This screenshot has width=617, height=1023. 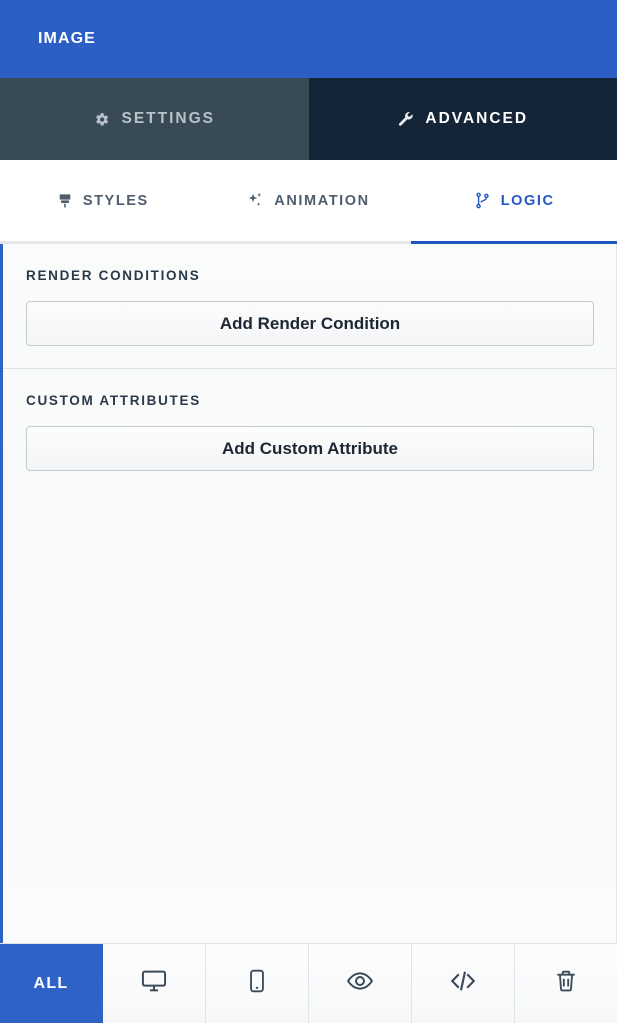 I want to click on sparkles-icon, so click(x=255, y=200).